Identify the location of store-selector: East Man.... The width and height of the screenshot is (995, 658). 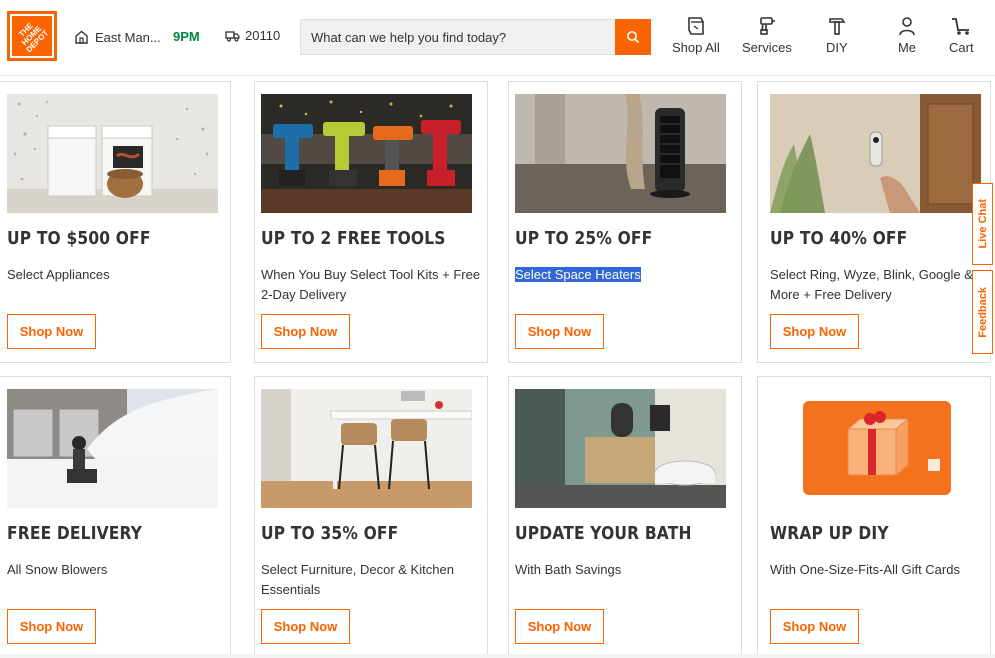
(117, 37).